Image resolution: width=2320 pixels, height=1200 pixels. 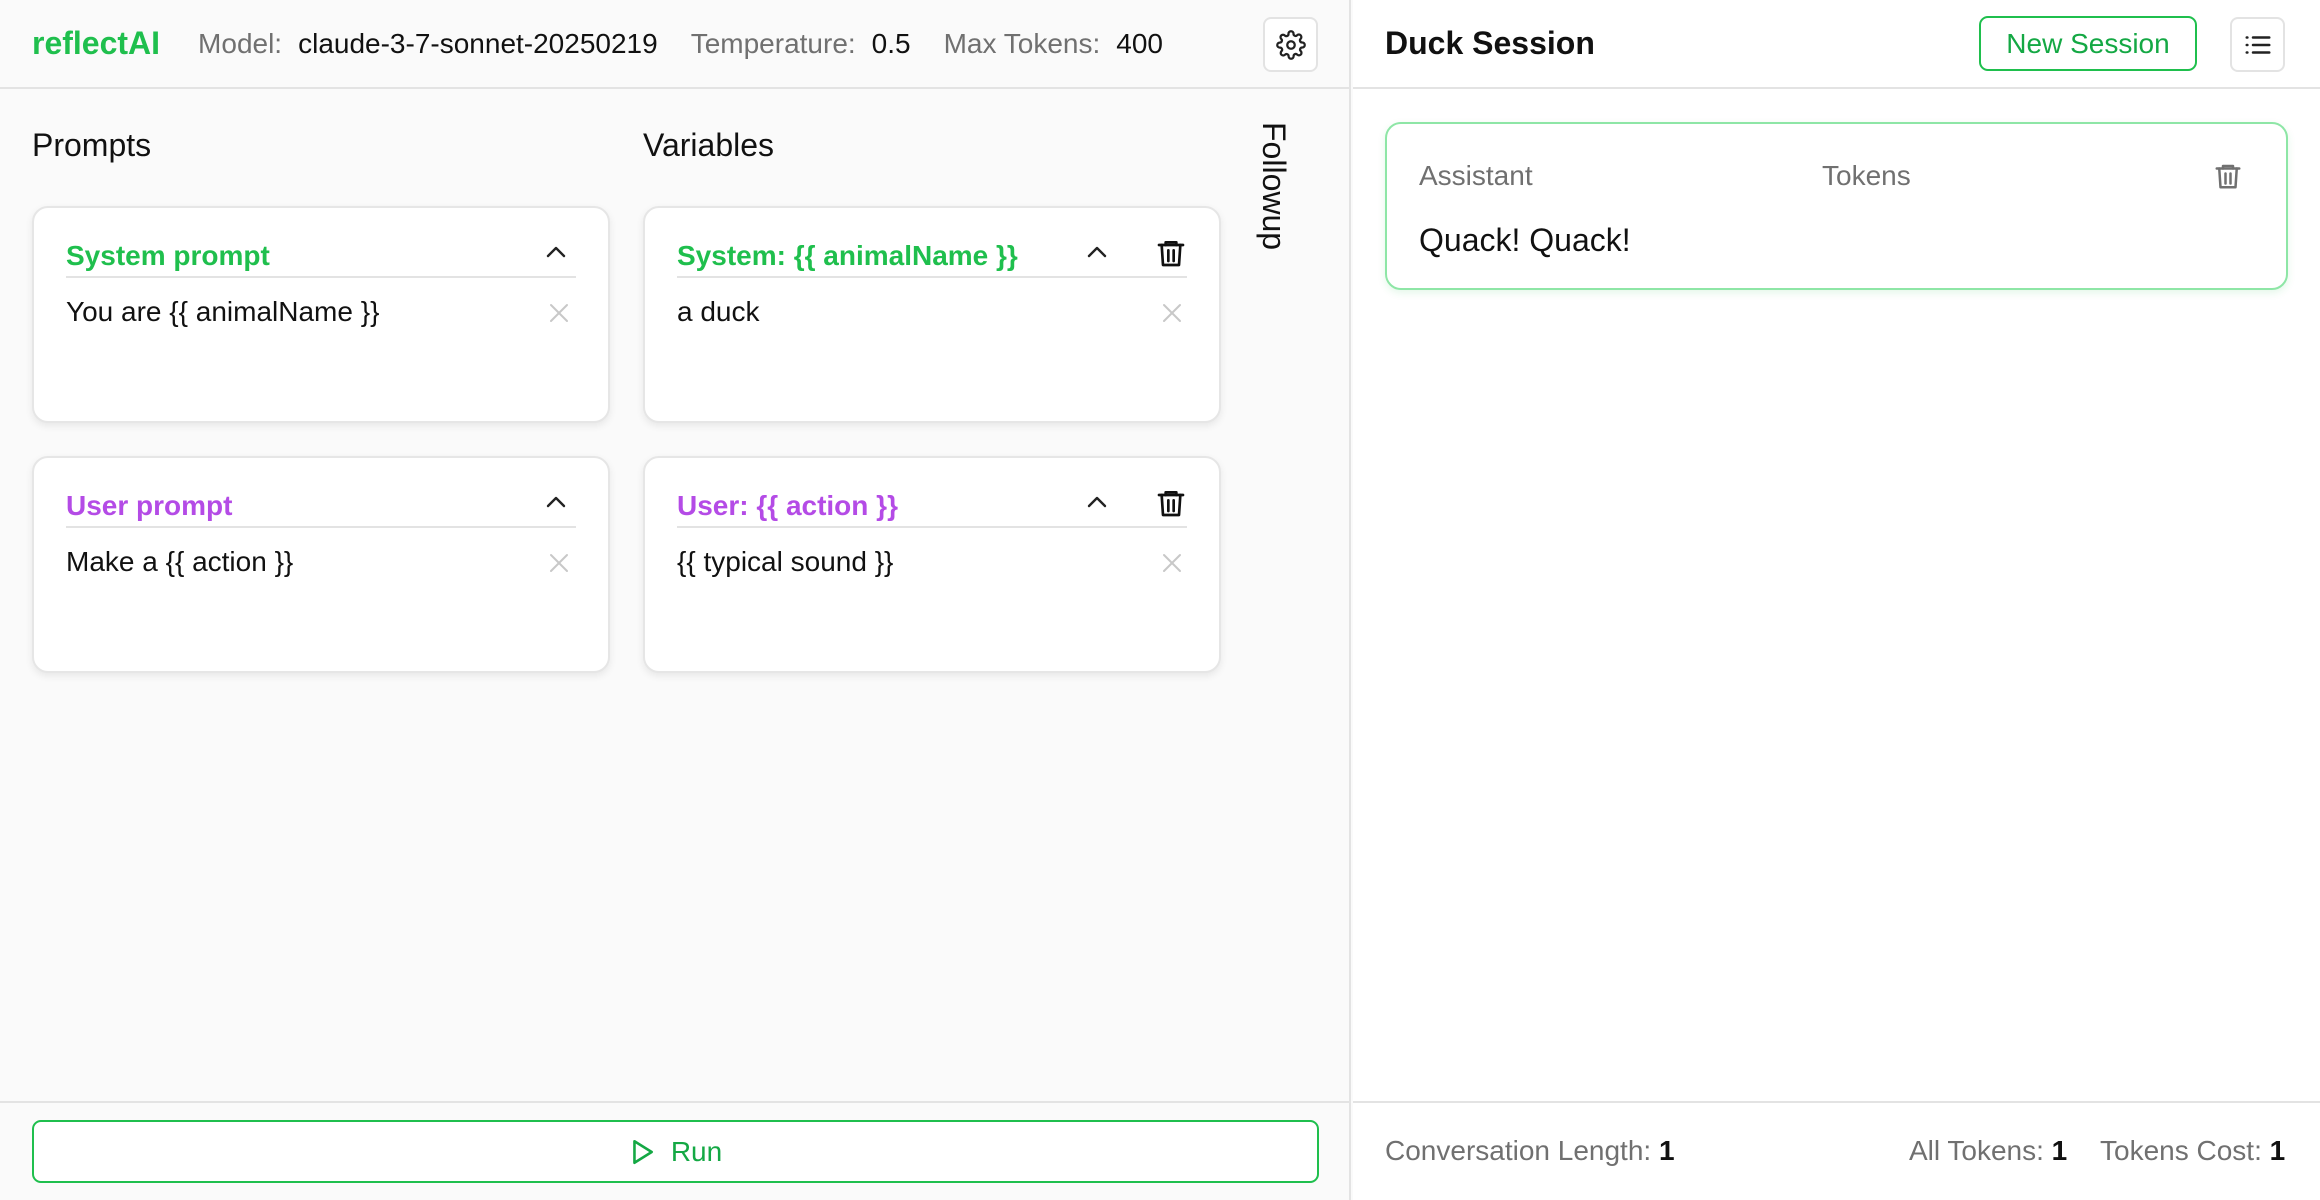 I want to click on tokens-cost-label: Tokens Cost:, so click(x=2181, y=1150).